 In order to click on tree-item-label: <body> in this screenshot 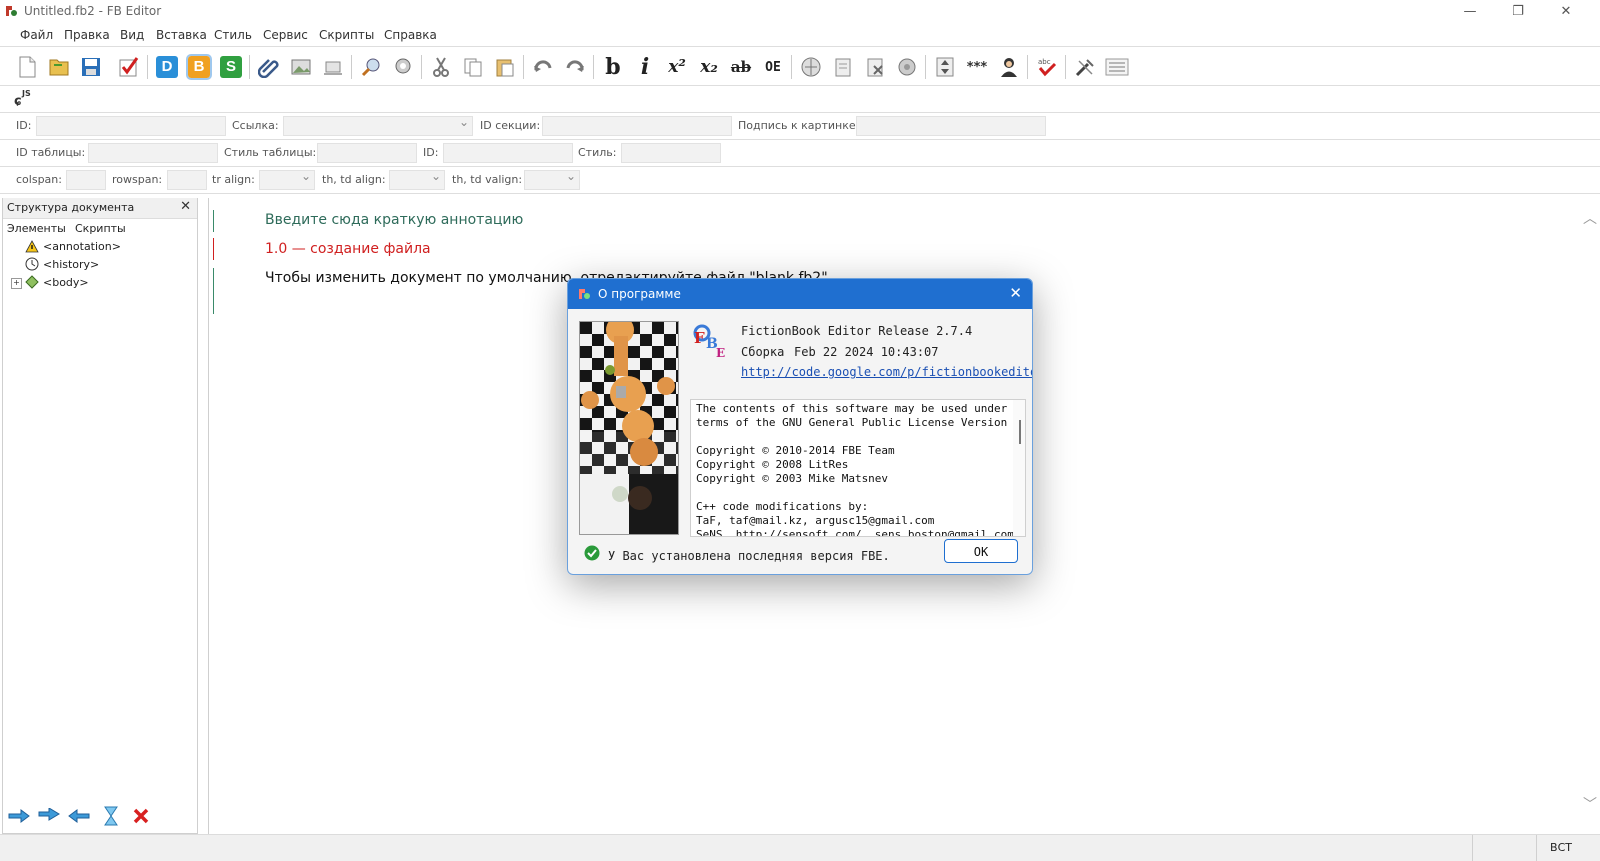, I will do `click(66, 282)`.